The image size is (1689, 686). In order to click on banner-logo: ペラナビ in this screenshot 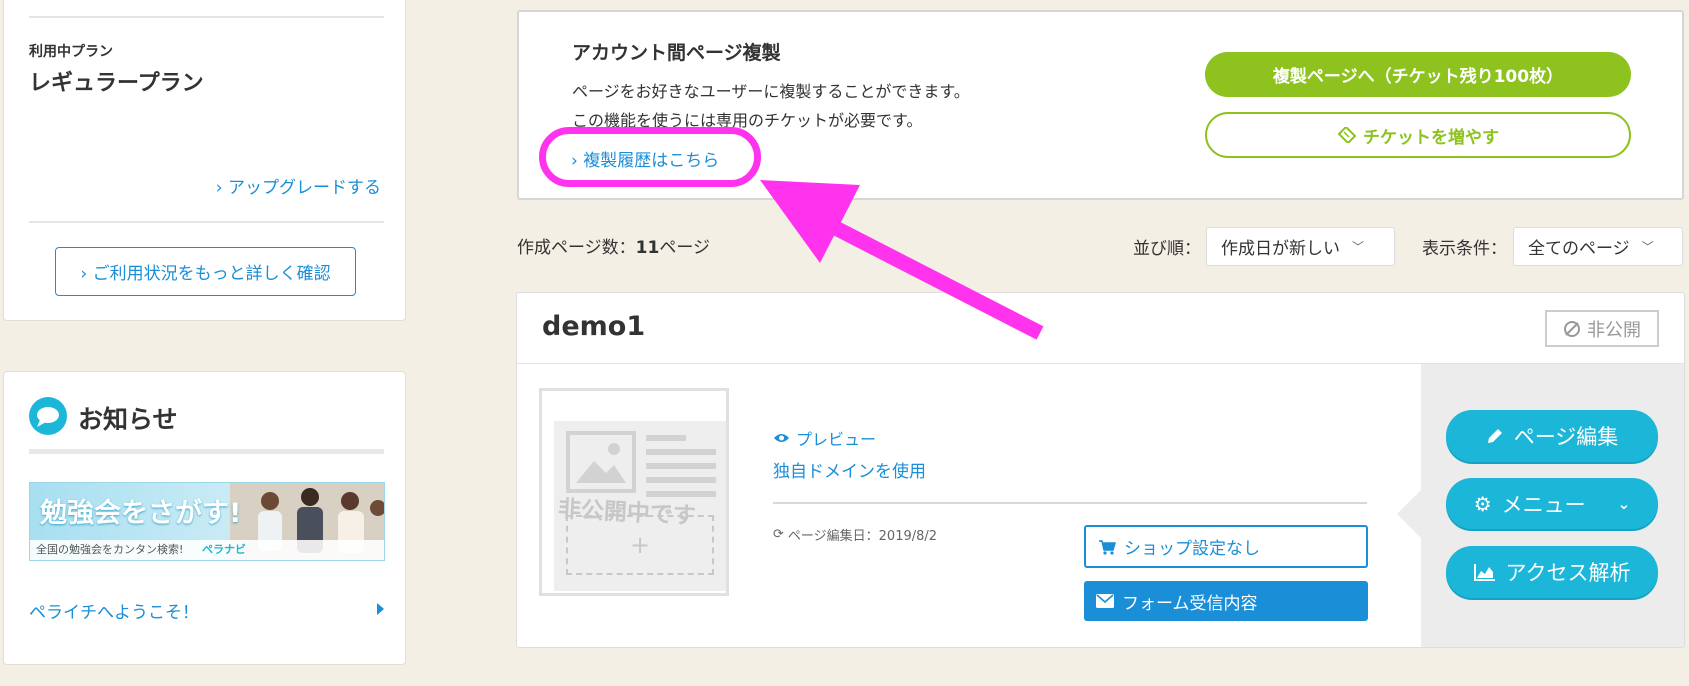, I will do `click(224, 549)`.